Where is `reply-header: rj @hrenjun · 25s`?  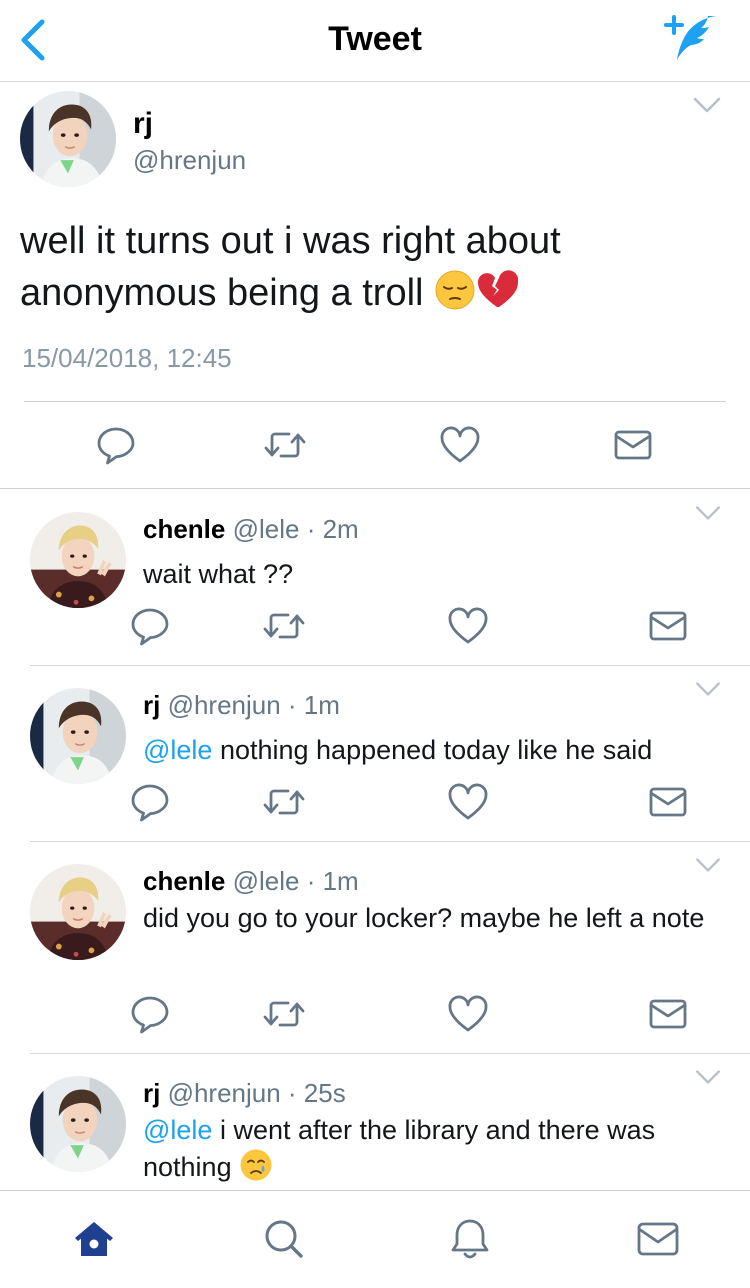 reply-header: rj @hrenjun · 25s is located at coordinates (244, 1093).